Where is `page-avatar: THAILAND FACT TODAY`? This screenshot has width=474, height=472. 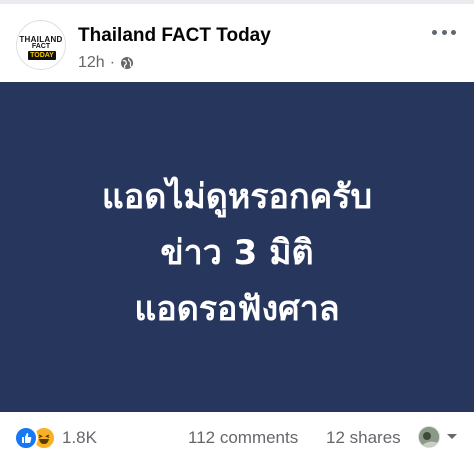 page-avatar: THAILAND FACT TODAY is located at coordinates (41, 45).